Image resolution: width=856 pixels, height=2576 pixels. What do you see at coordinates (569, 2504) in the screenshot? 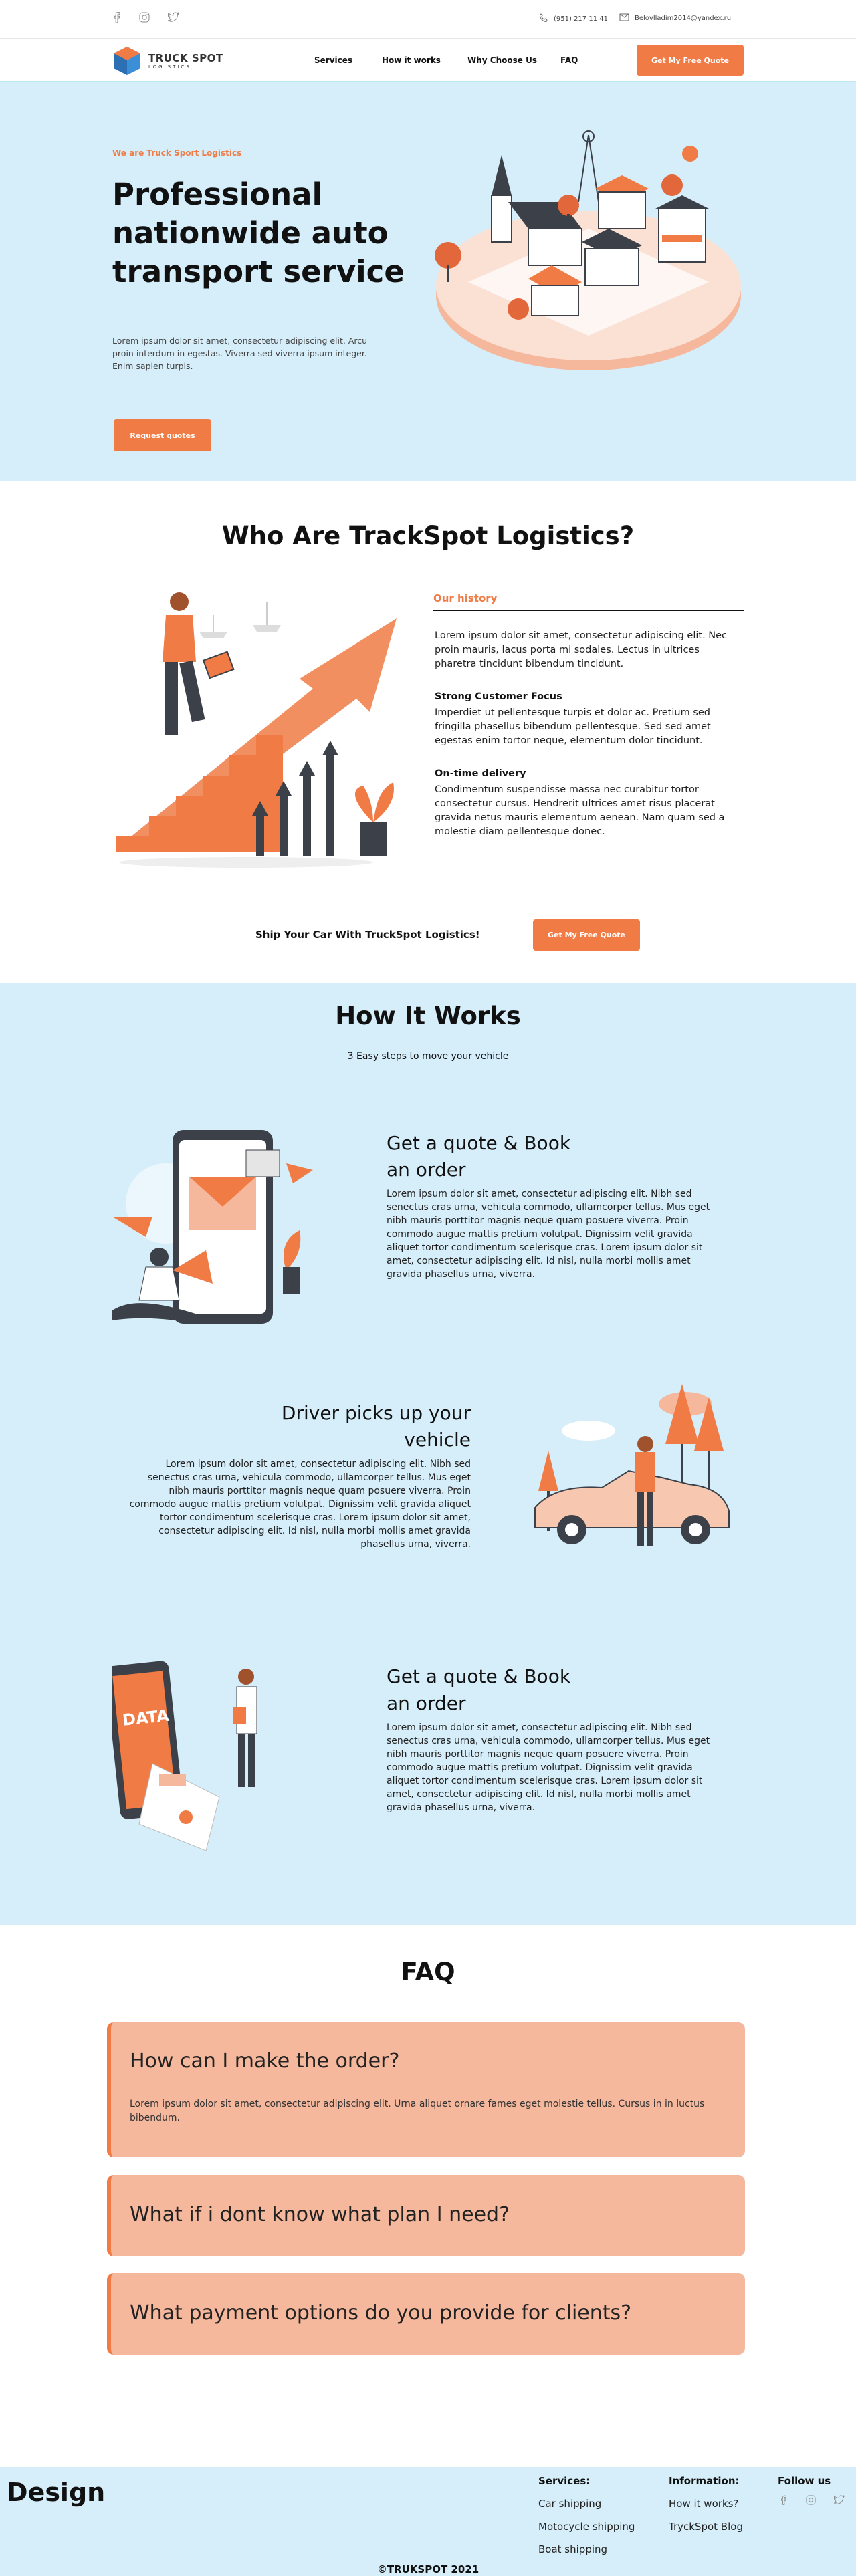
I see `footer-link-car-shipping: Car shipping` at bounding box center [569, 2504].